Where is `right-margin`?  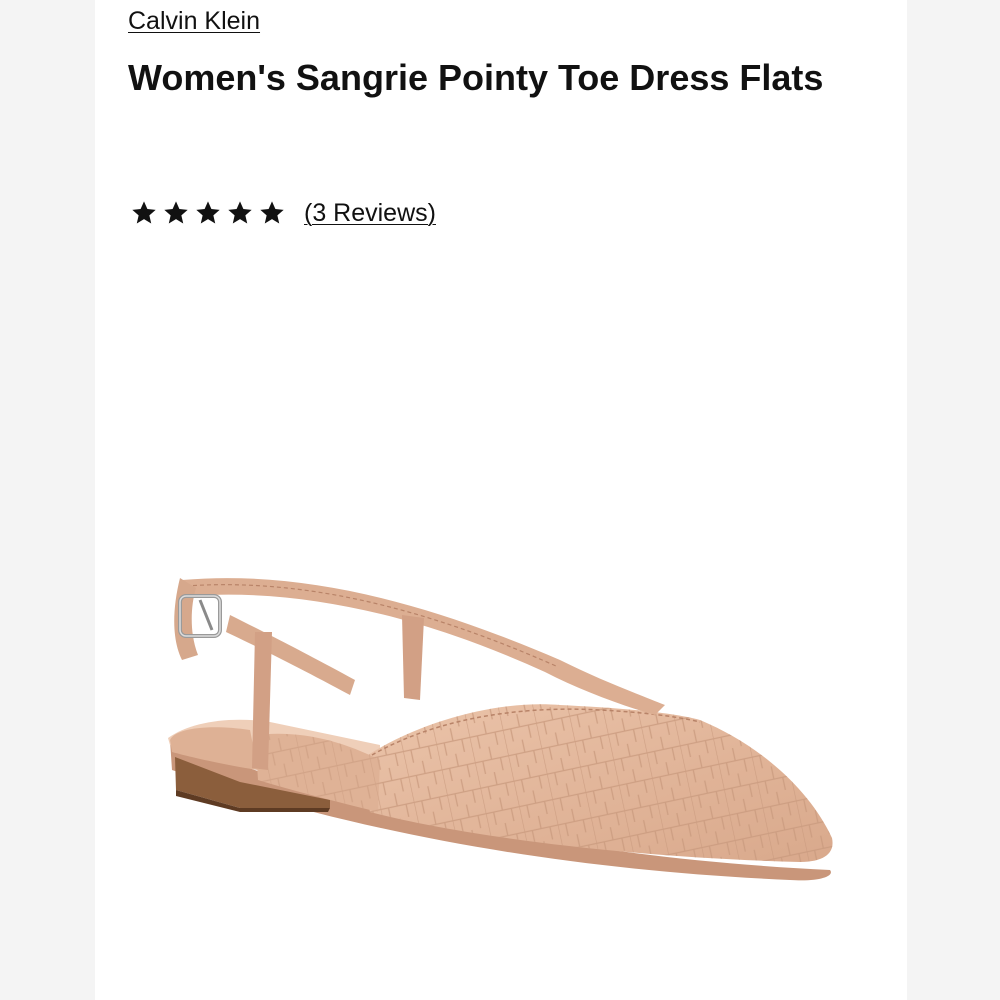
right-margin is located at coordinates (953, 500).